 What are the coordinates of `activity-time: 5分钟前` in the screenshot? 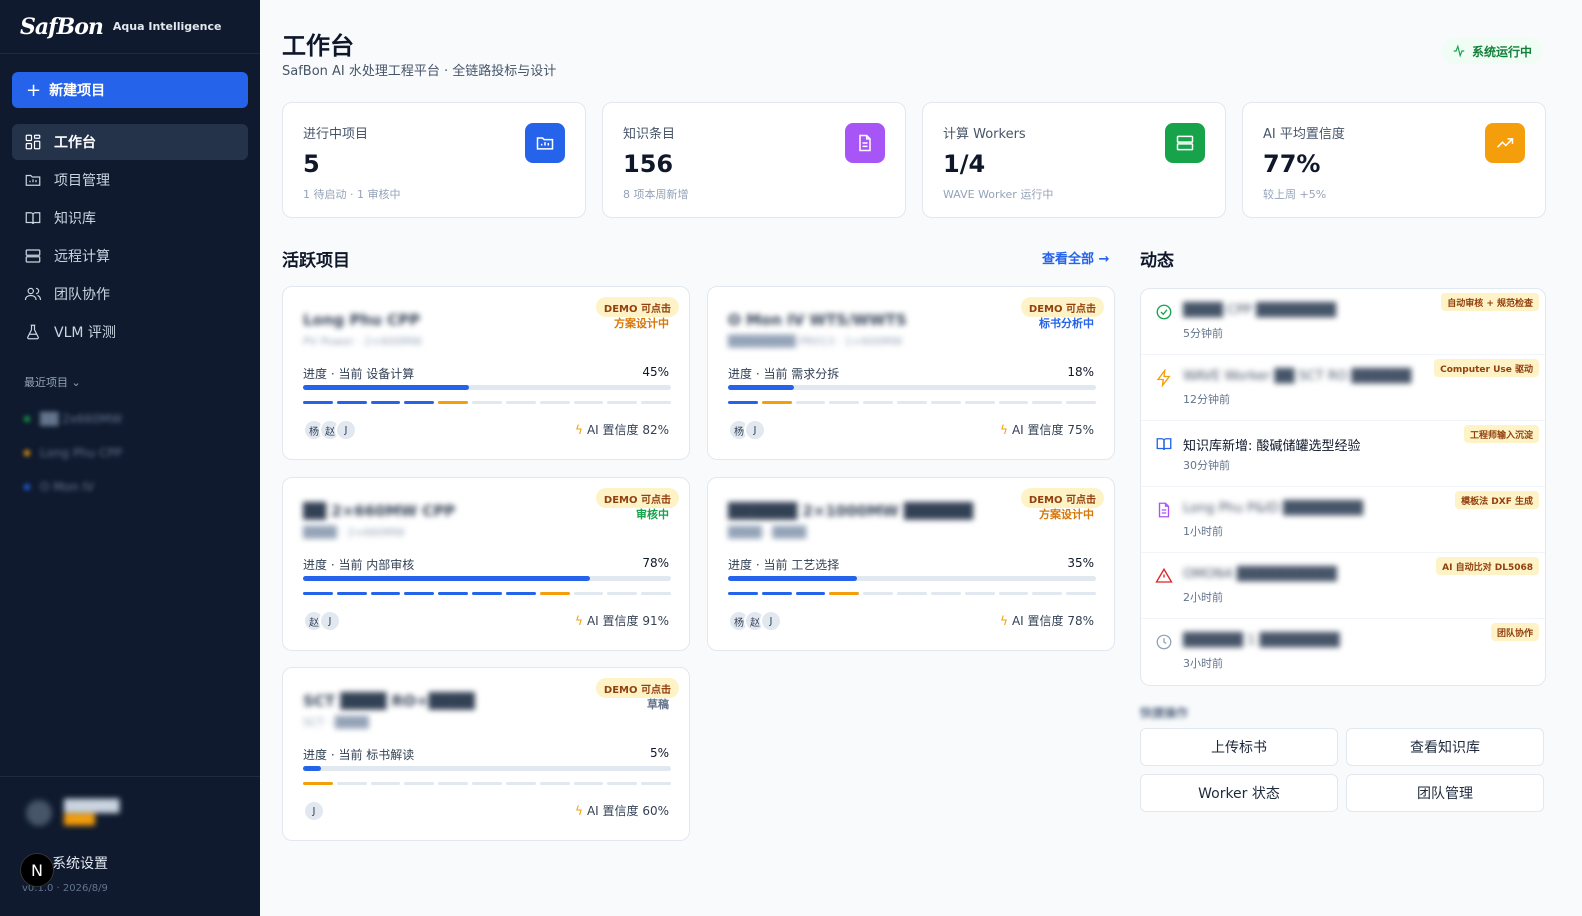 It's located at (1203, 333).